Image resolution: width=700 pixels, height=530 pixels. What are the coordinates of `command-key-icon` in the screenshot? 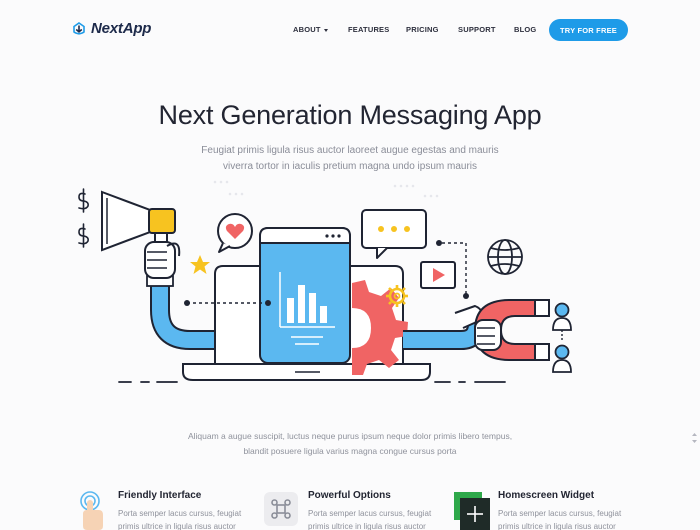 It's located at (281, 509).